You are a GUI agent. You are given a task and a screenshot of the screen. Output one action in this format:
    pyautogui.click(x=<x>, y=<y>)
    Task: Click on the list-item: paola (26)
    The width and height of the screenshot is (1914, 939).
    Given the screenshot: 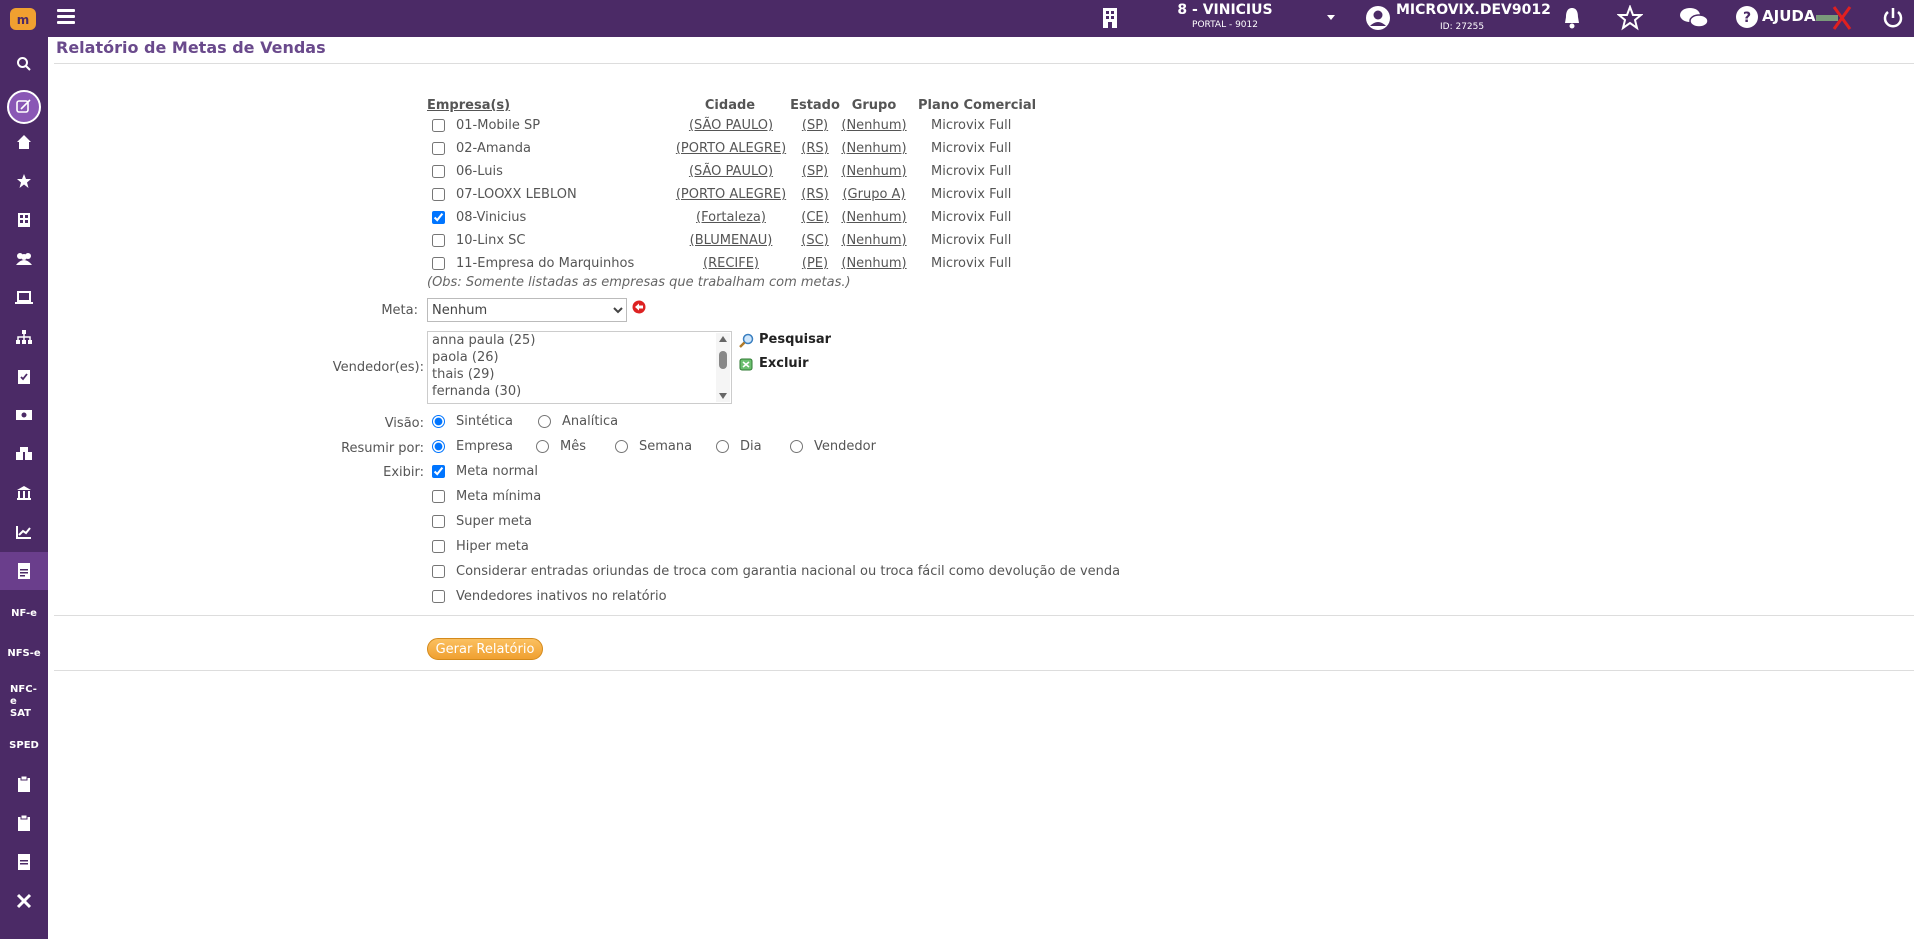 What is the action you would take?
    pyautogui.click(x=579, y=357)
    